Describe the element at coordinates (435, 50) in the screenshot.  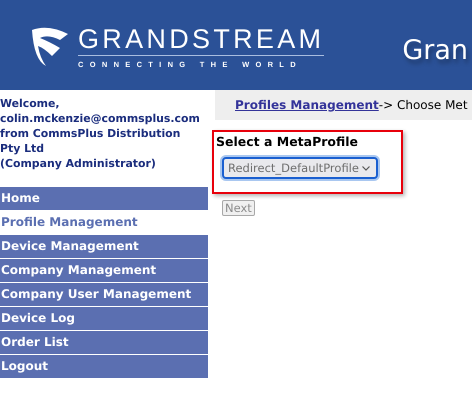
I see `page-title: Gran` at that location.